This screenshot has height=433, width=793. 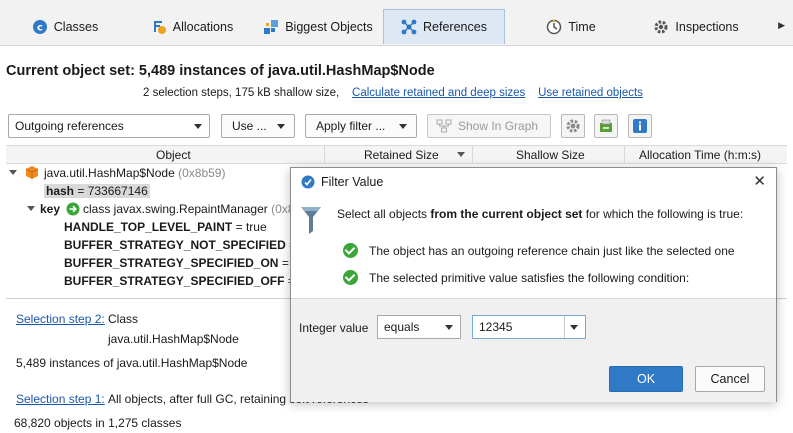 I want to click on combo-divider, so click(x=564, y=327).